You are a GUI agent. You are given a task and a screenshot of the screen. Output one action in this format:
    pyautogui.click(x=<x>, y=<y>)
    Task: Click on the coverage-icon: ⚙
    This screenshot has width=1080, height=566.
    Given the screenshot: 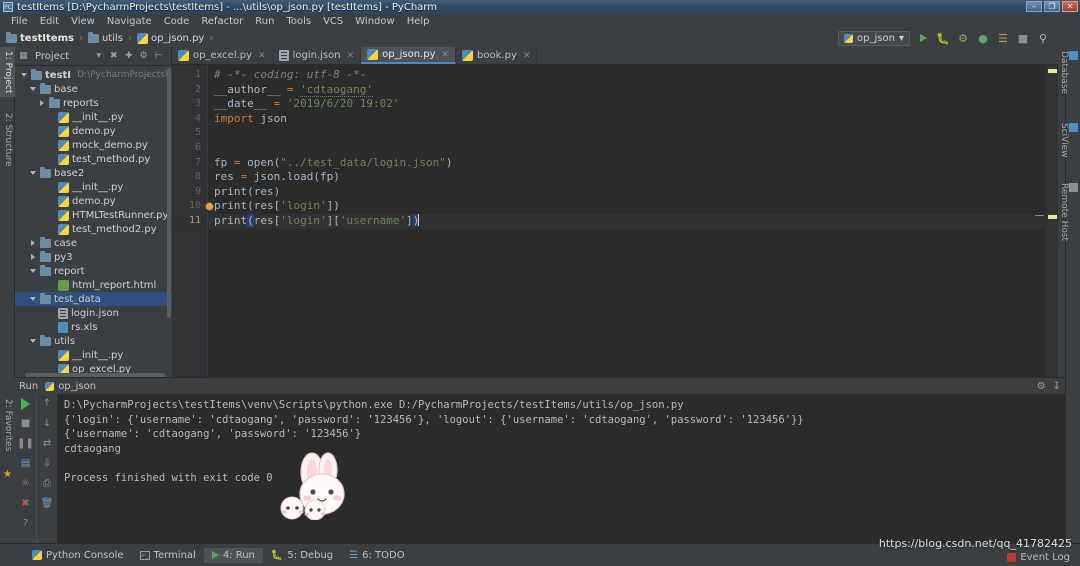 What is the action you would take?
    pyautogui.click(x=963, y=38)
    